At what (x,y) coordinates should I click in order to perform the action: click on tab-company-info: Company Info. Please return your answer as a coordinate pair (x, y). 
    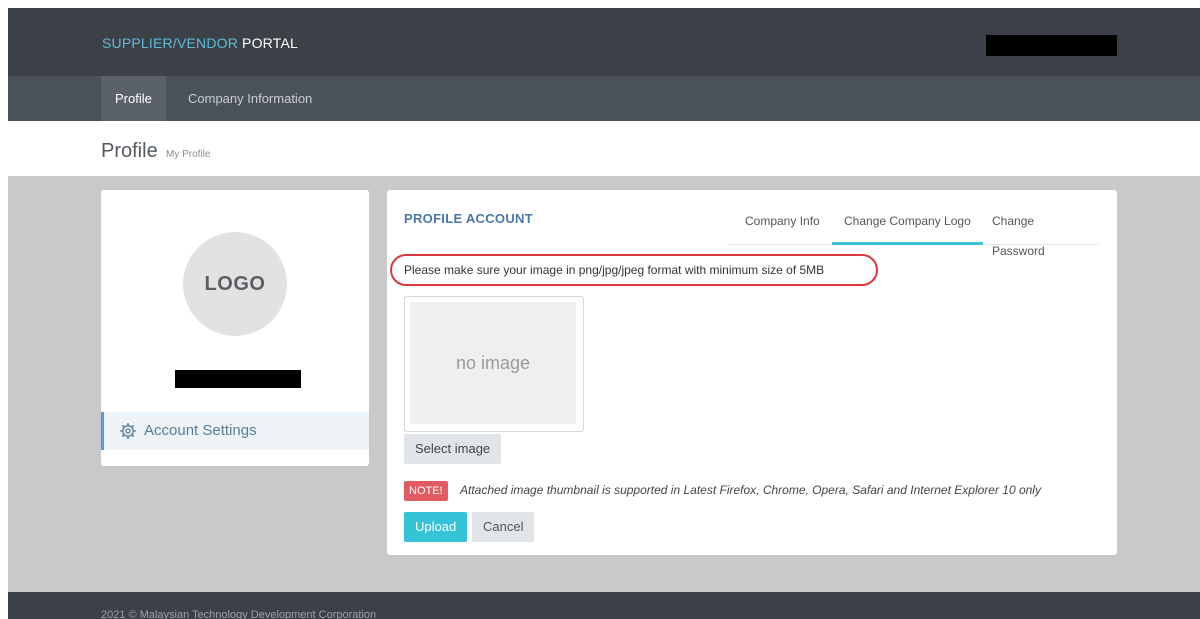
    Looking at the image, I should click on (782, 224).